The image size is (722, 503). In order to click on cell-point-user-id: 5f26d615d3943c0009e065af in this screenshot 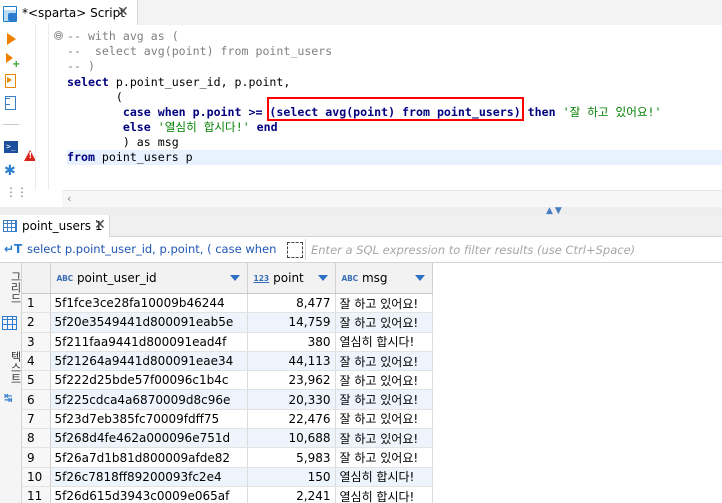, I will do `click(149, 494)`.